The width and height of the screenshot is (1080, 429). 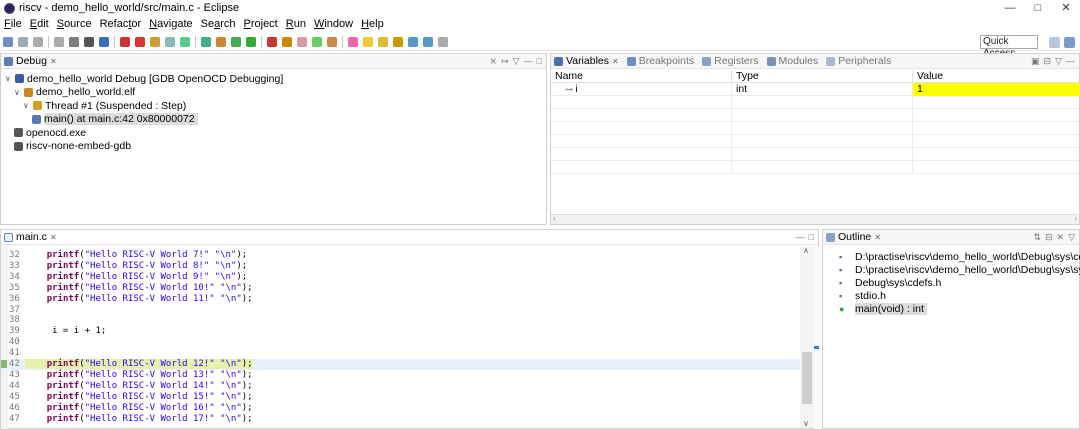 What do you see at coordinates (317, 41) in the screenshot?
I see `open-task-icon` at bounding box center [317, 41].